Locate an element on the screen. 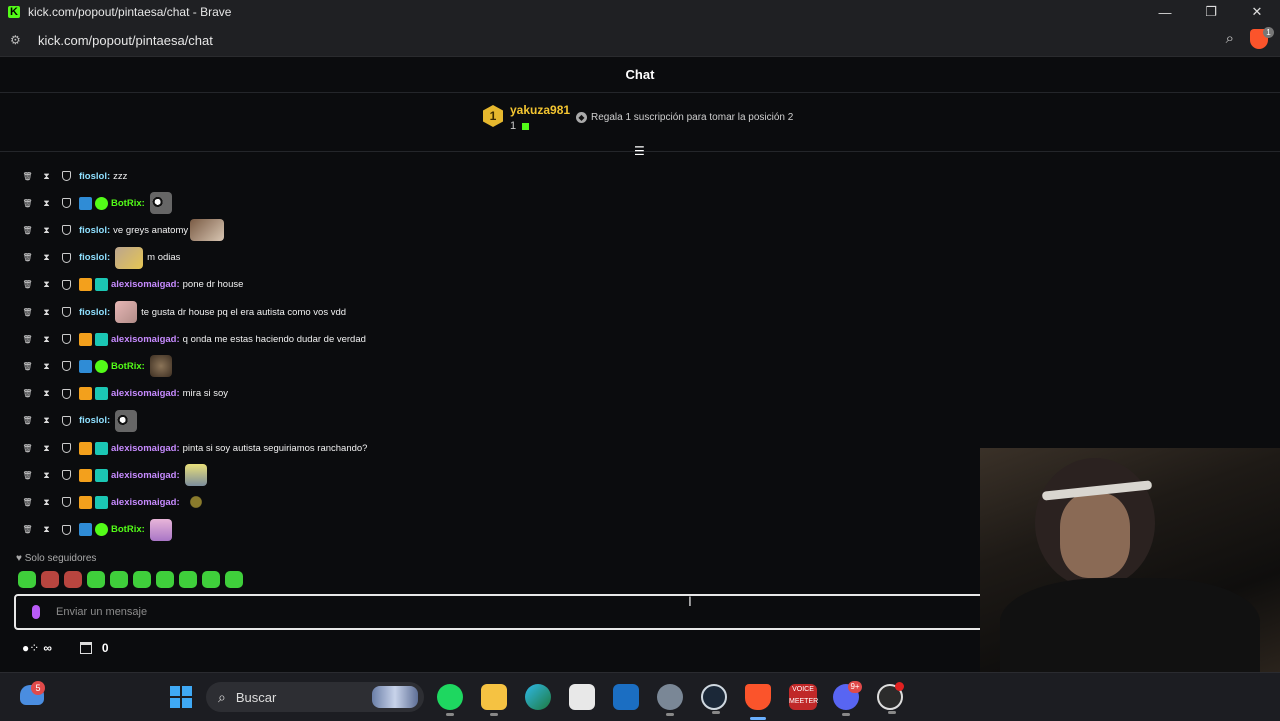 The width and height of the screenshot is (1280, 721). edge-icon is located at coordinates (538, 697).